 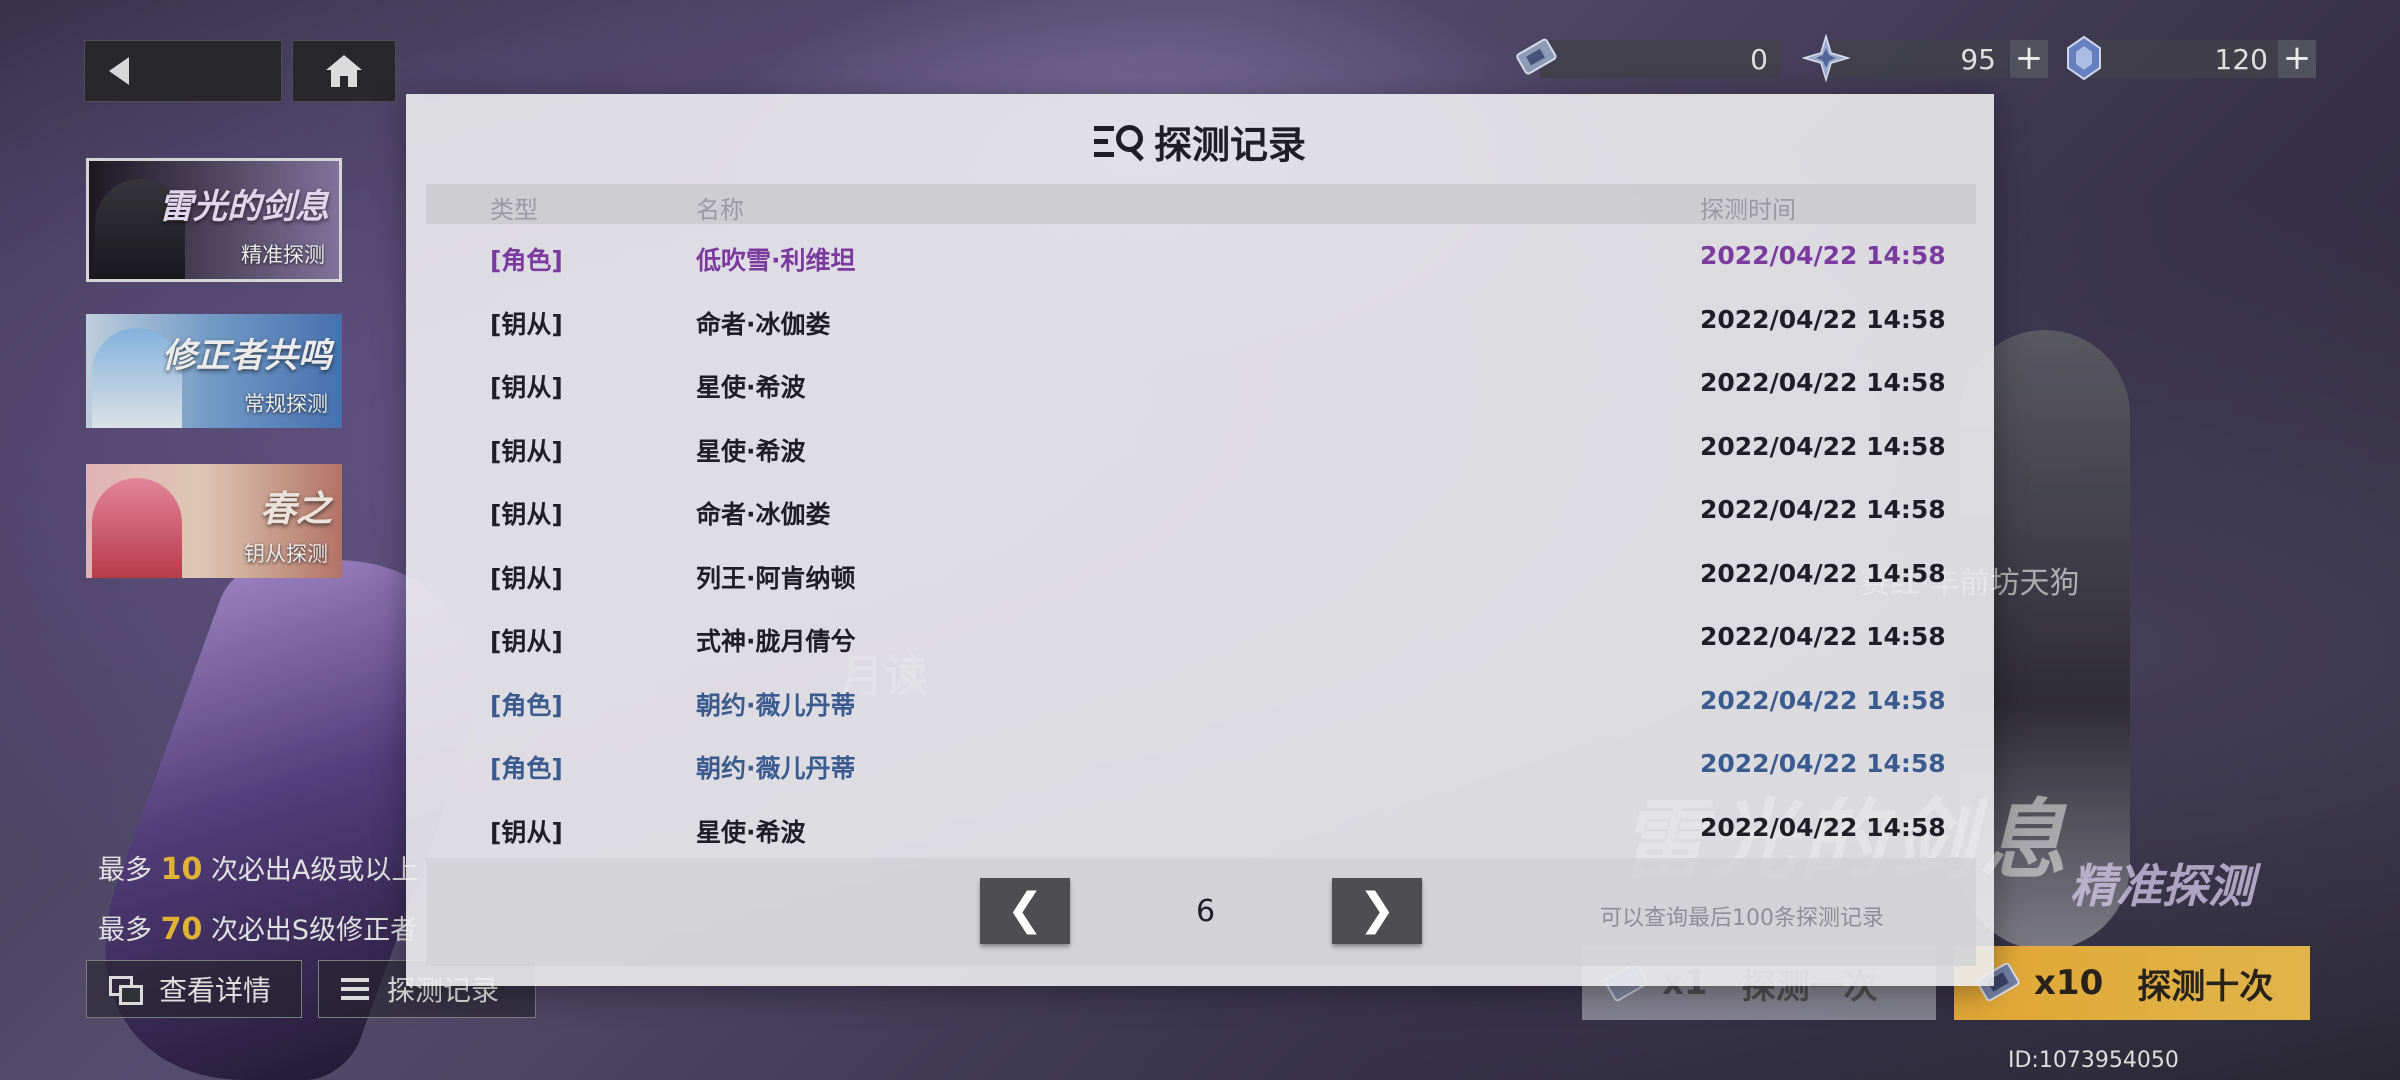 What do you see at coordinates (1742, 918) in the screenshot?
I see `record-limit-note: 可以查询最后100条探测记录` at bounding box center [1742, 918].